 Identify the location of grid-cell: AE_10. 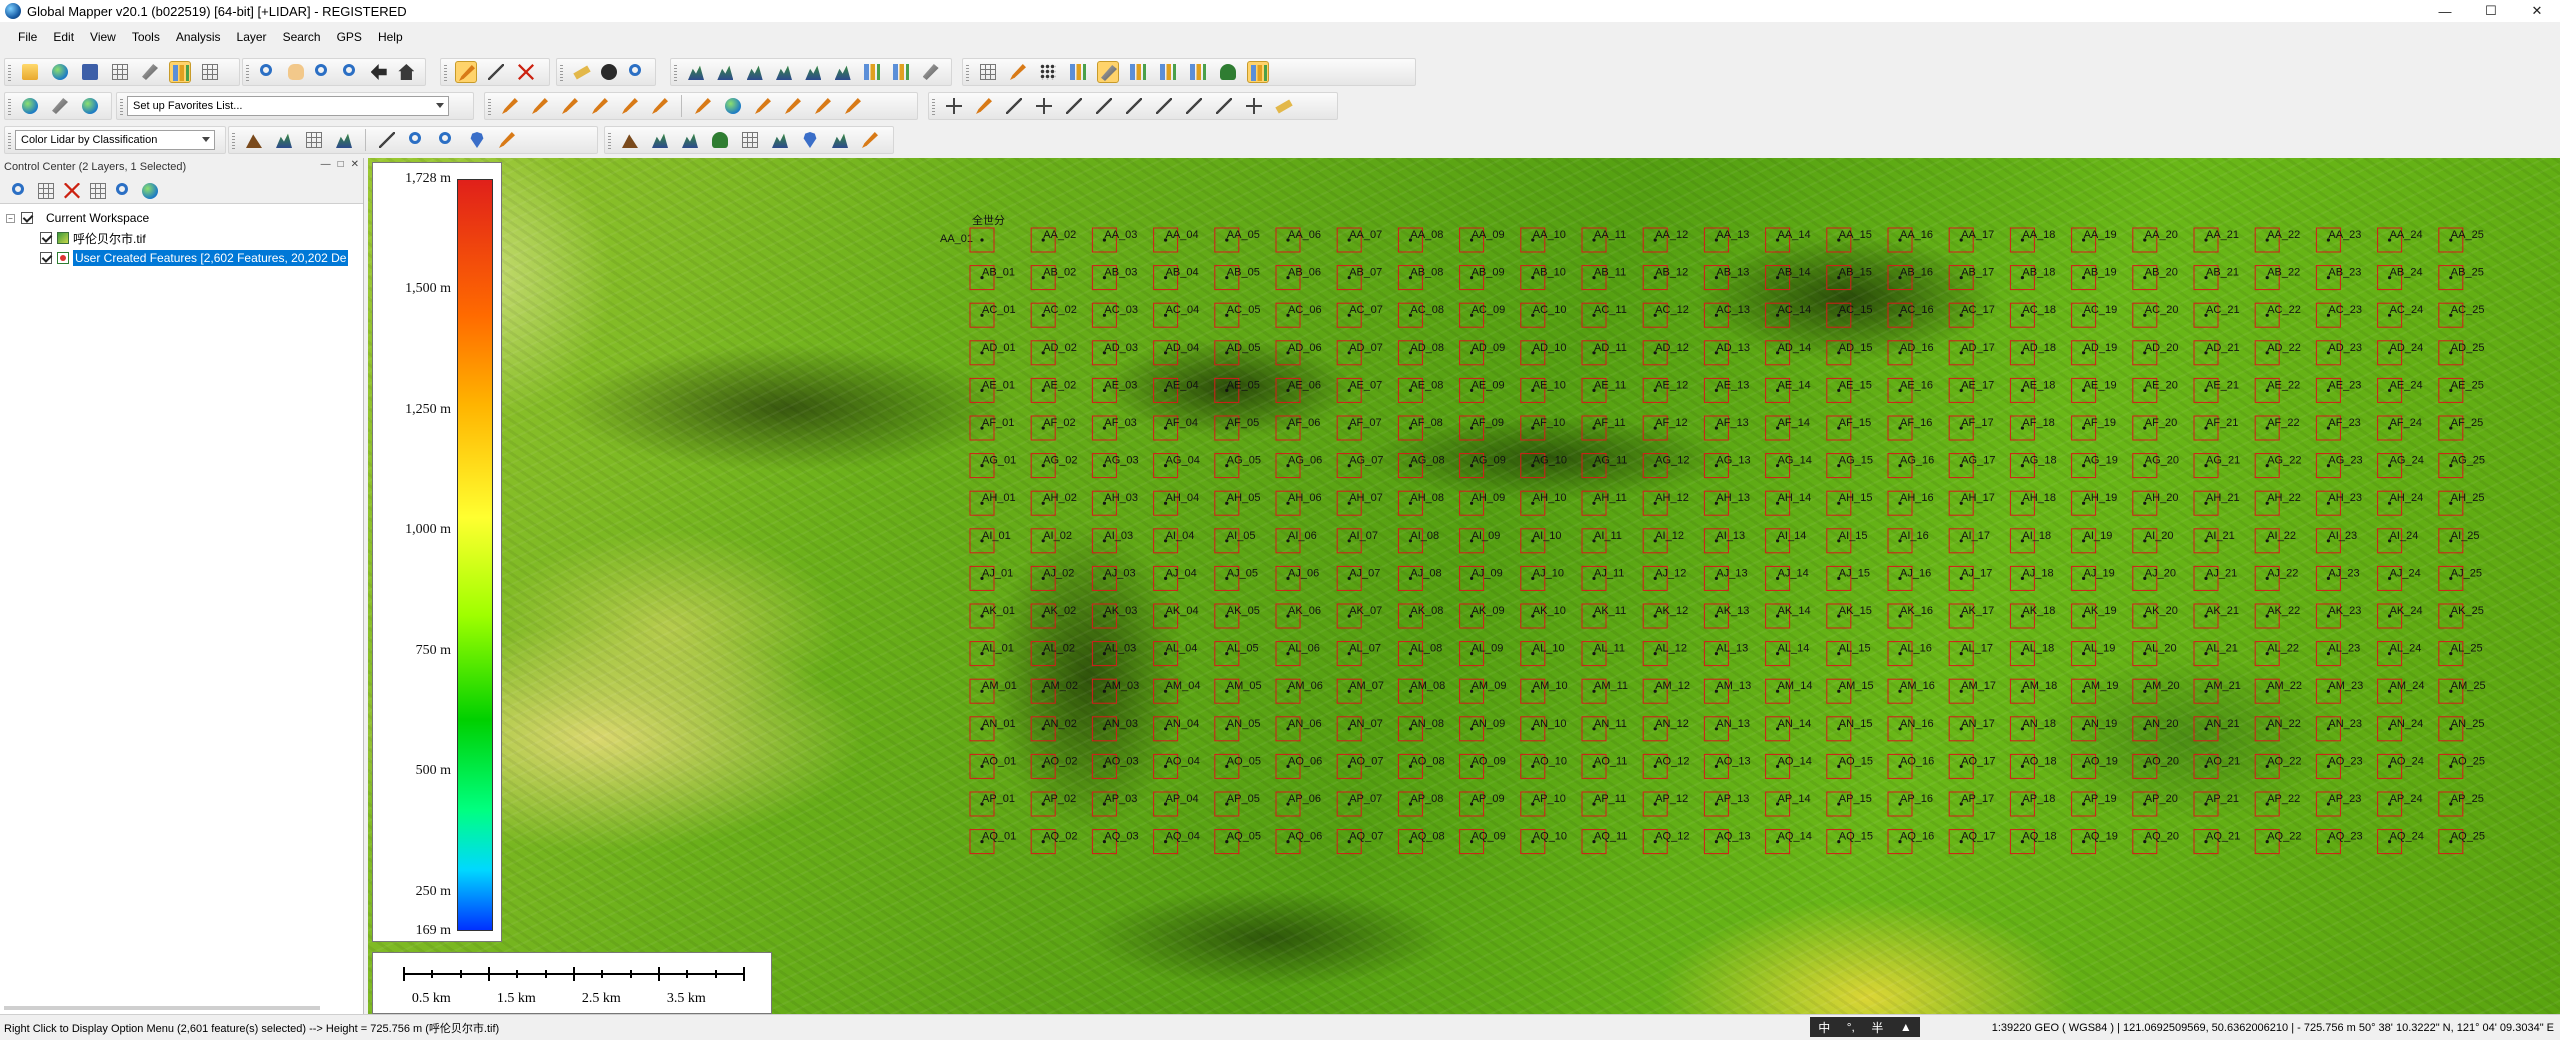
(1543, 390).